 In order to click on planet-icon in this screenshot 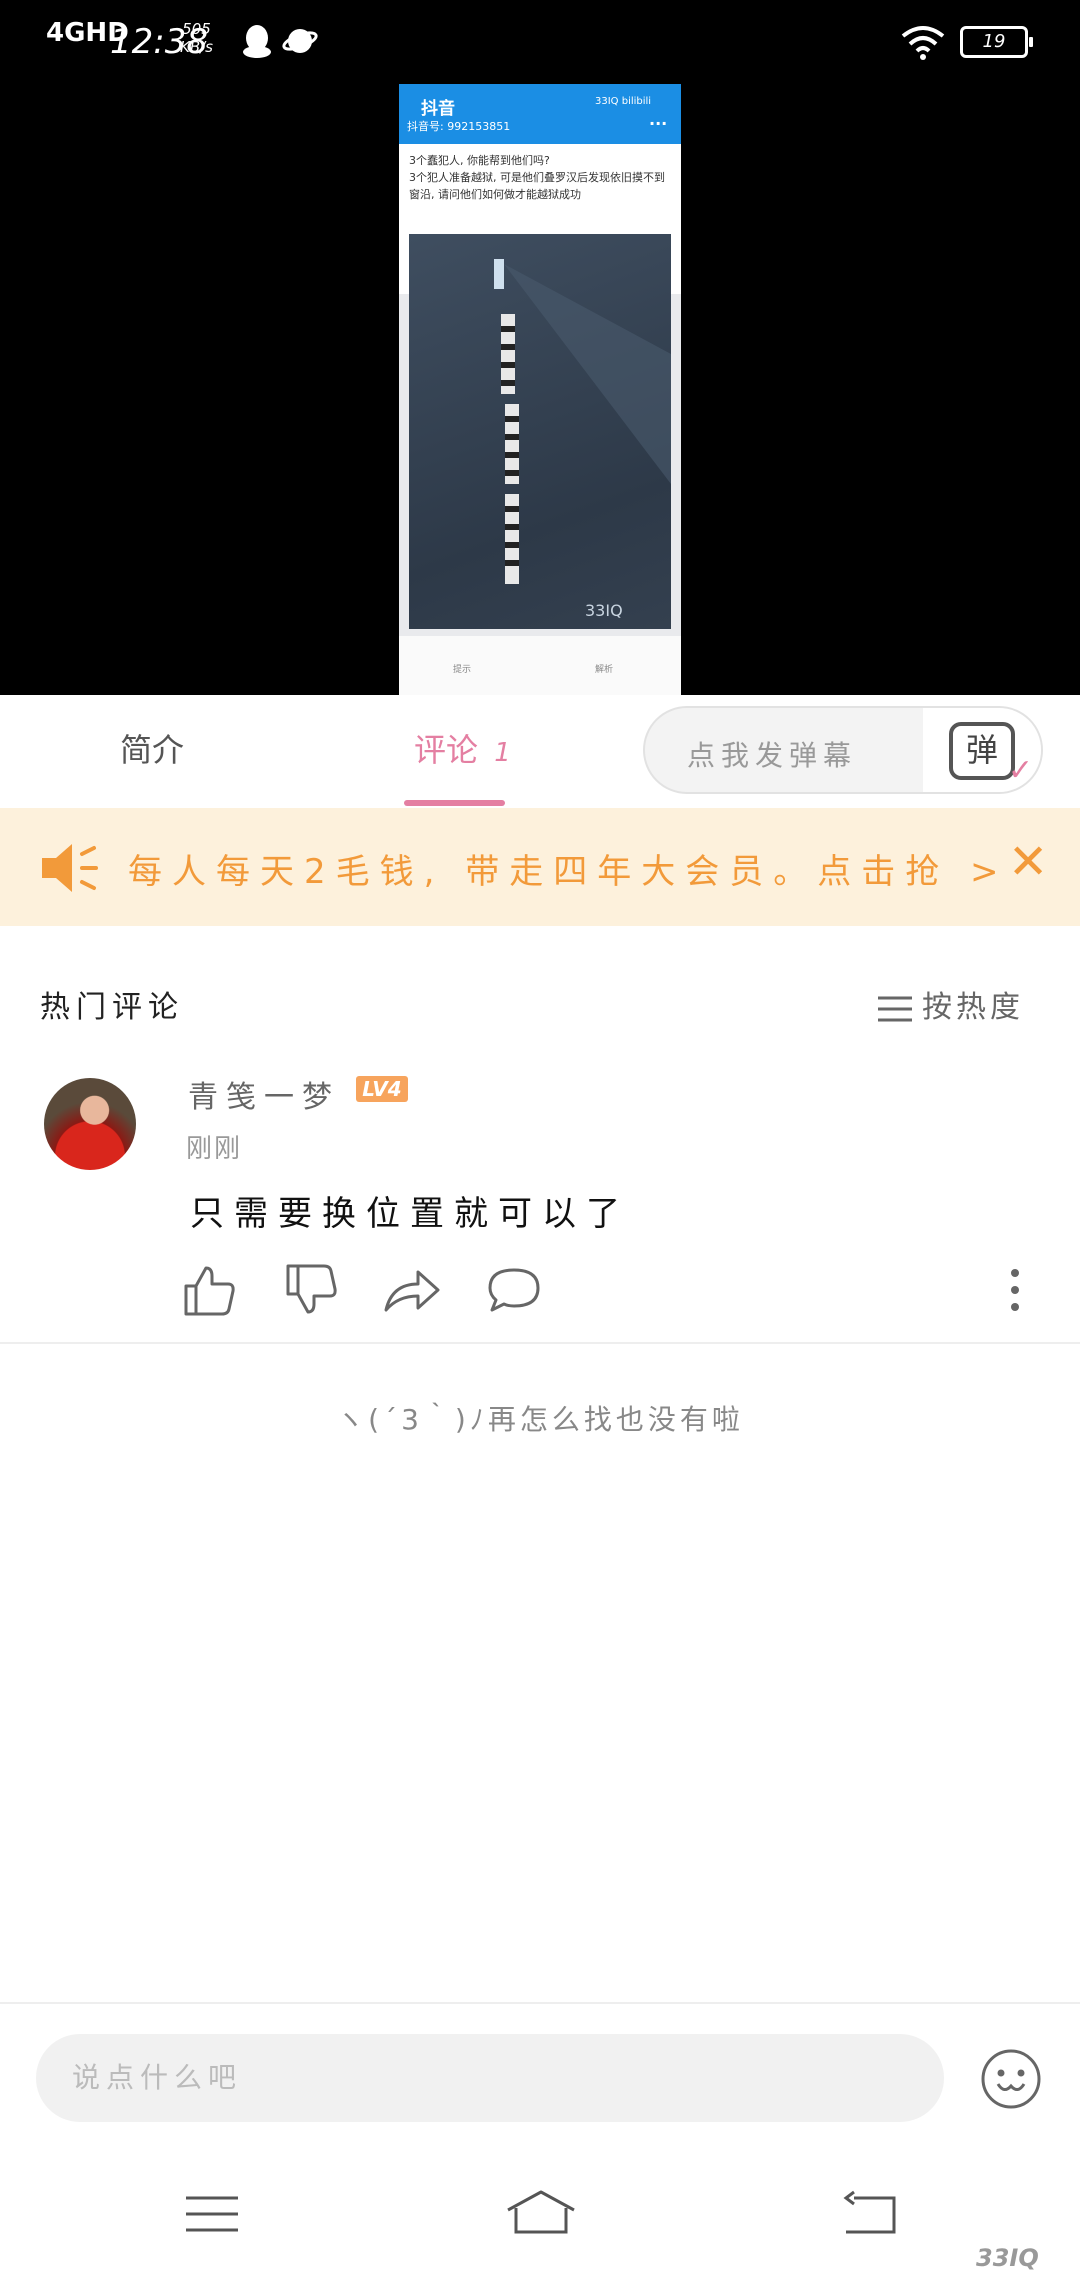, I will do `click(300, 41)`.